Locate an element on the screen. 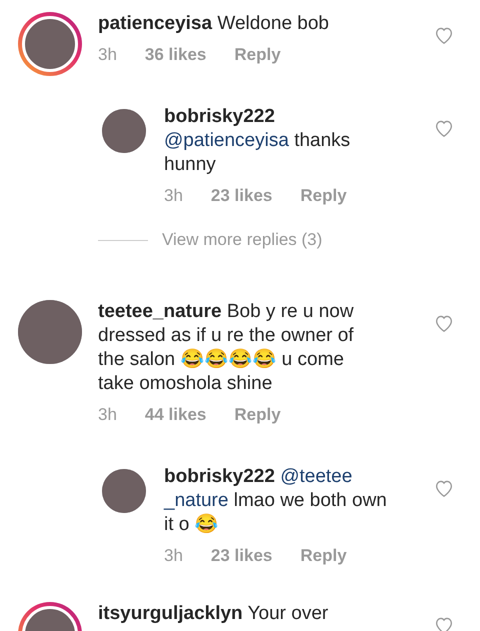 This screenshot has height=631, width=480. like-count: 36 likes is located at coordinates (175, 55).